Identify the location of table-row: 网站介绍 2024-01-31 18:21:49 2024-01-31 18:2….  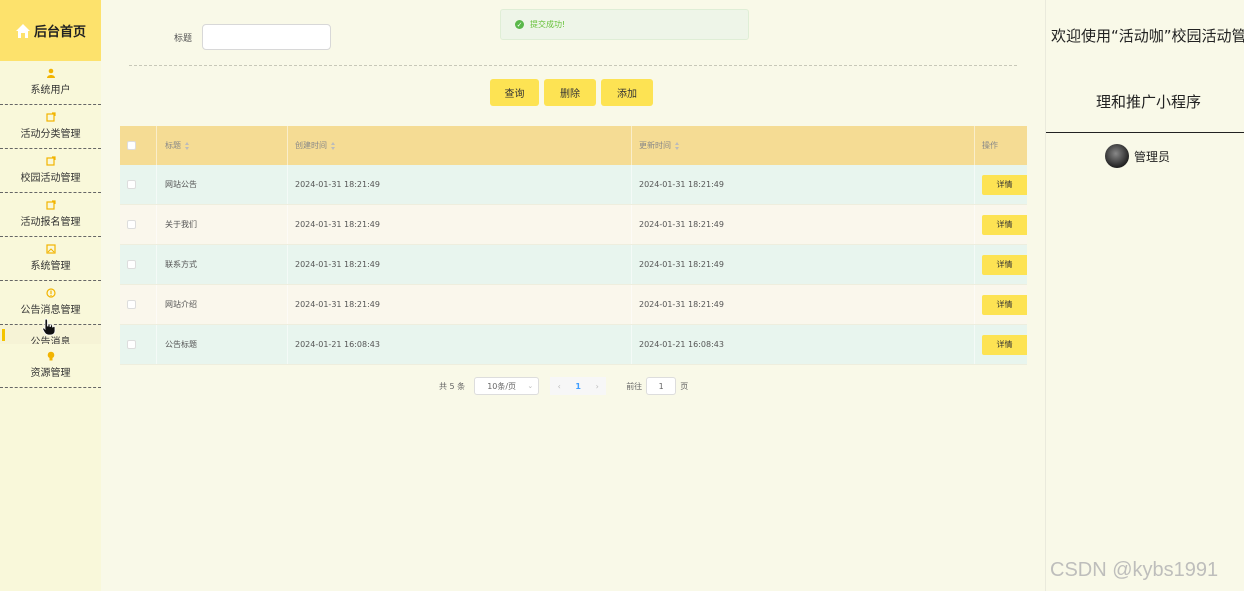
(573, 305).